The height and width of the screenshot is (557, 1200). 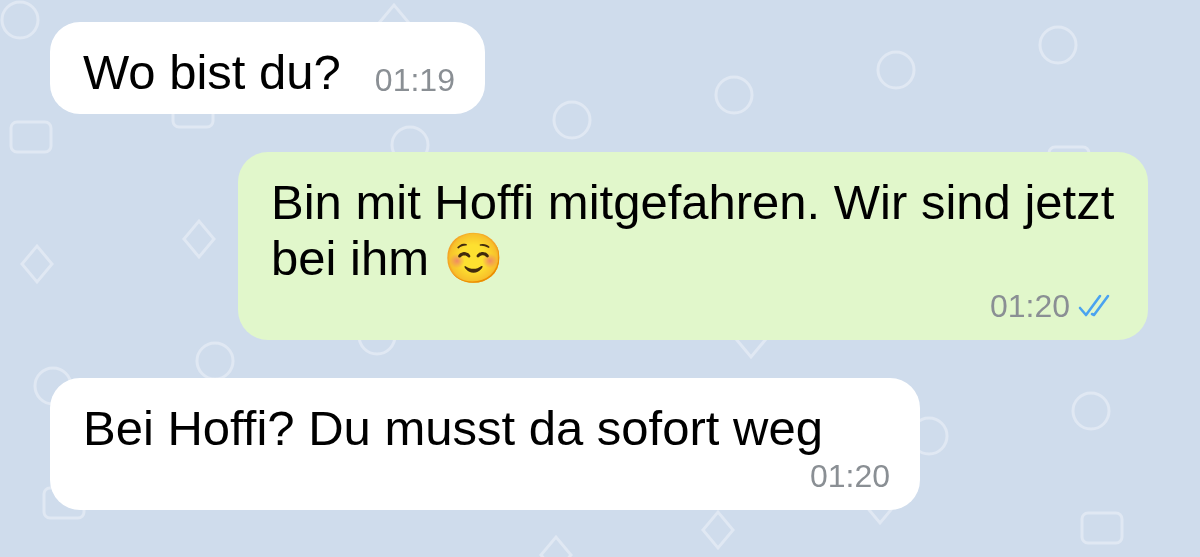 I want to click on message-text: Wo bist du?, so click(x=212, y=72).